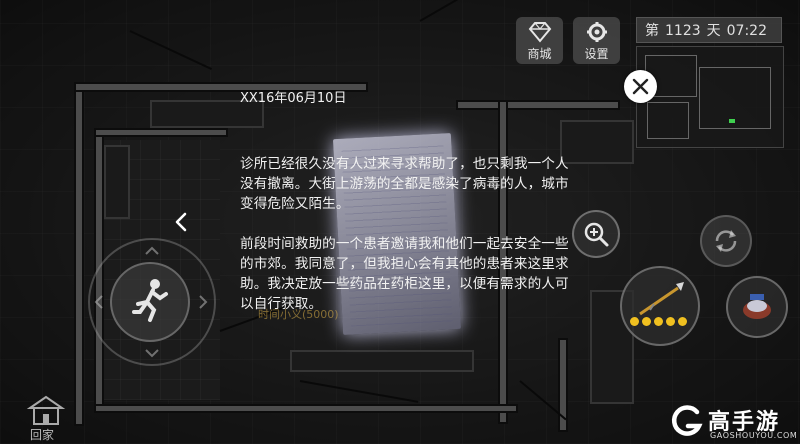 The width and height of the screenshot is (800, 444). I want to click on watermark: 高手游 GAOSHOUYOU.COM, so click(734, 422).